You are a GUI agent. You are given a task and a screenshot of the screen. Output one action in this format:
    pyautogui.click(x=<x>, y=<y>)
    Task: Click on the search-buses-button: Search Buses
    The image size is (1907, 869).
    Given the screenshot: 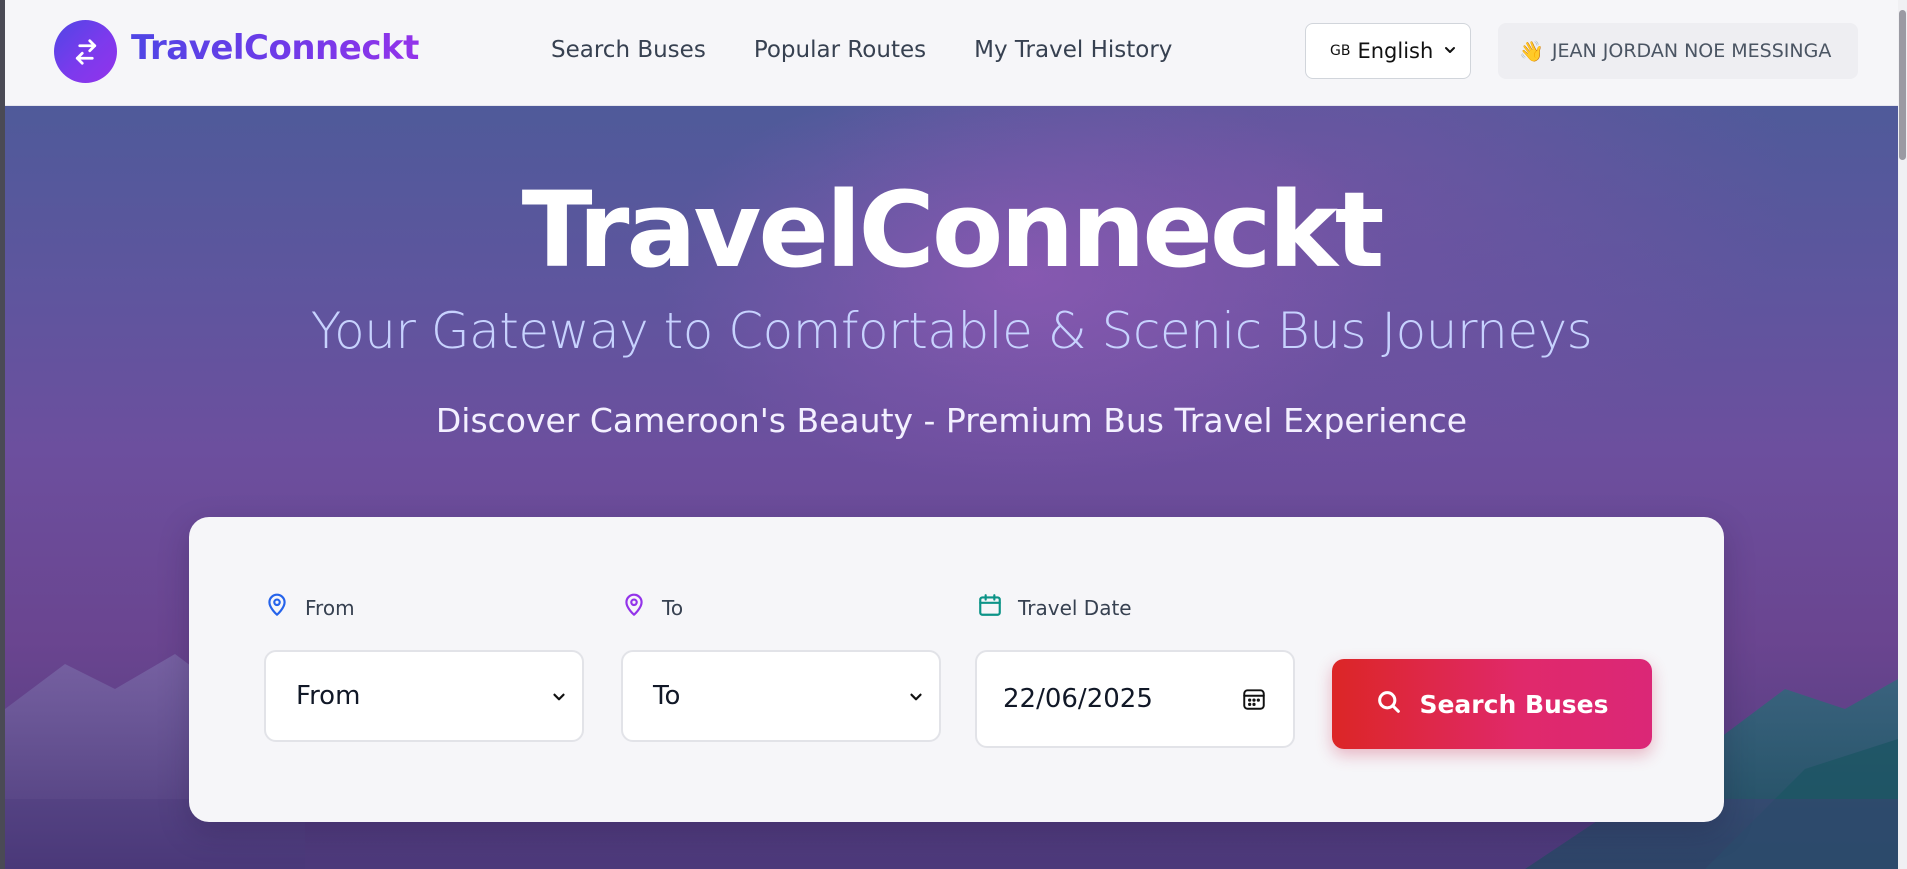 What is the action you would take?
    pyautogui.click(x=1492, y=704)
    